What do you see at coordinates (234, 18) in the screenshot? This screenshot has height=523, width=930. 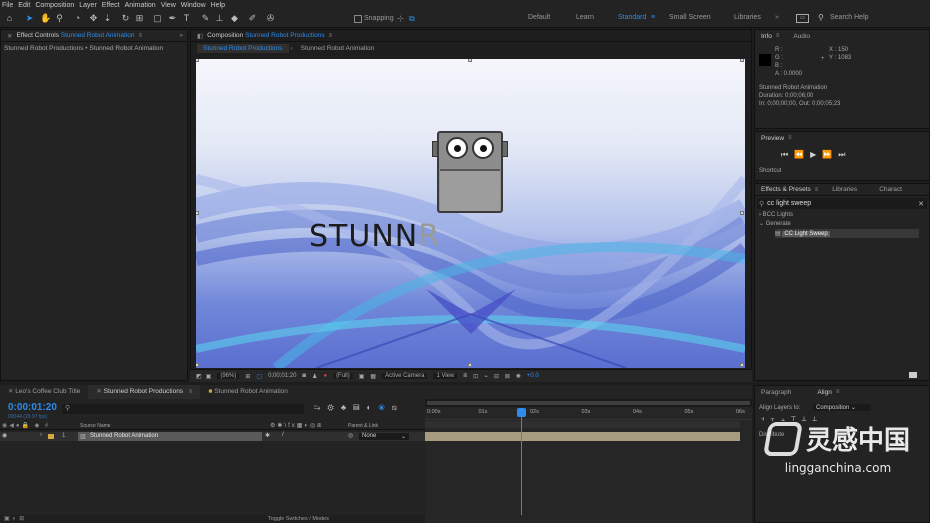 I see `eraser-tool-icon: ◆` at bounding box center [234, 18].